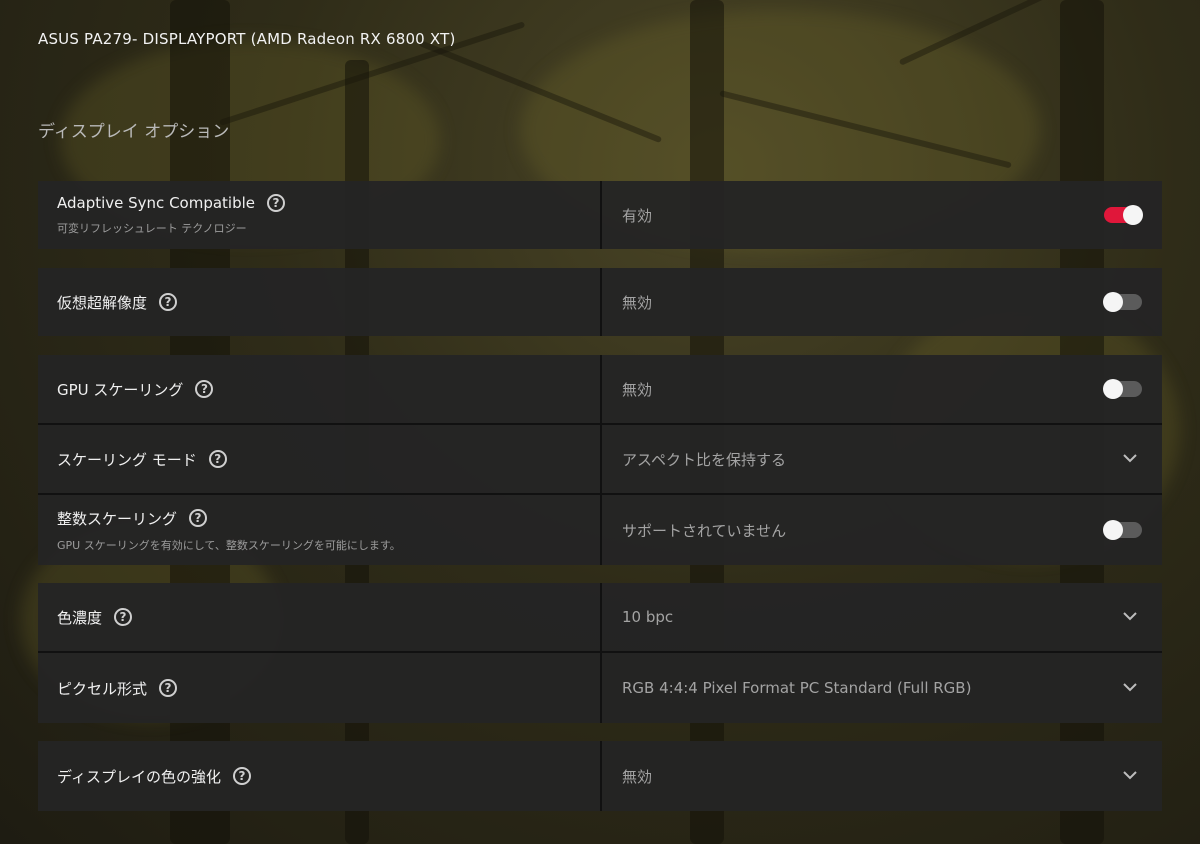 This screenshot has width=1200, height=844. I want to click on row-left: GPU スケーリング ?, so click(319, 389).